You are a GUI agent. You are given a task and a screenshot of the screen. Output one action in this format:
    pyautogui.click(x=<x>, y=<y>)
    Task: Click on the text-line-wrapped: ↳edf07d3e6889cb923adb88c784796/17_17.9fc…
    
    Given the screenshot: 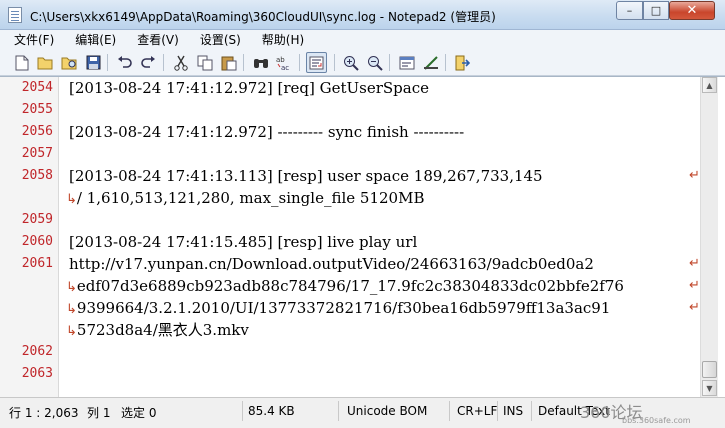 What is the action you would take?
    pyautogui.click(x=345, y=286)
    